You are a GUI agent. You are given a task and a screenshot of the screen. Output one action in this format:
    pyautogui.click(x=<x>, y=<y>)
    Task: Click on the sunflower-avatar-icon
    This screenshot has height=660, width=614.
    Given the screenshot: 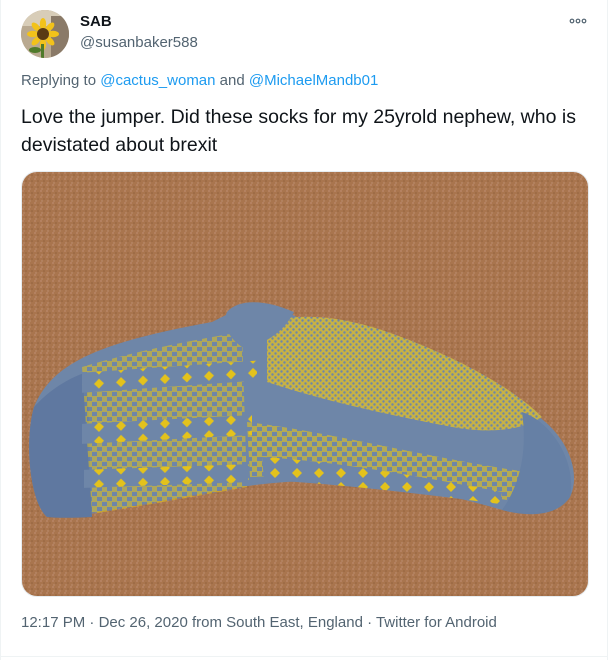 What is the action you would take?
    pyautogui.click(x=45, y=34)
    